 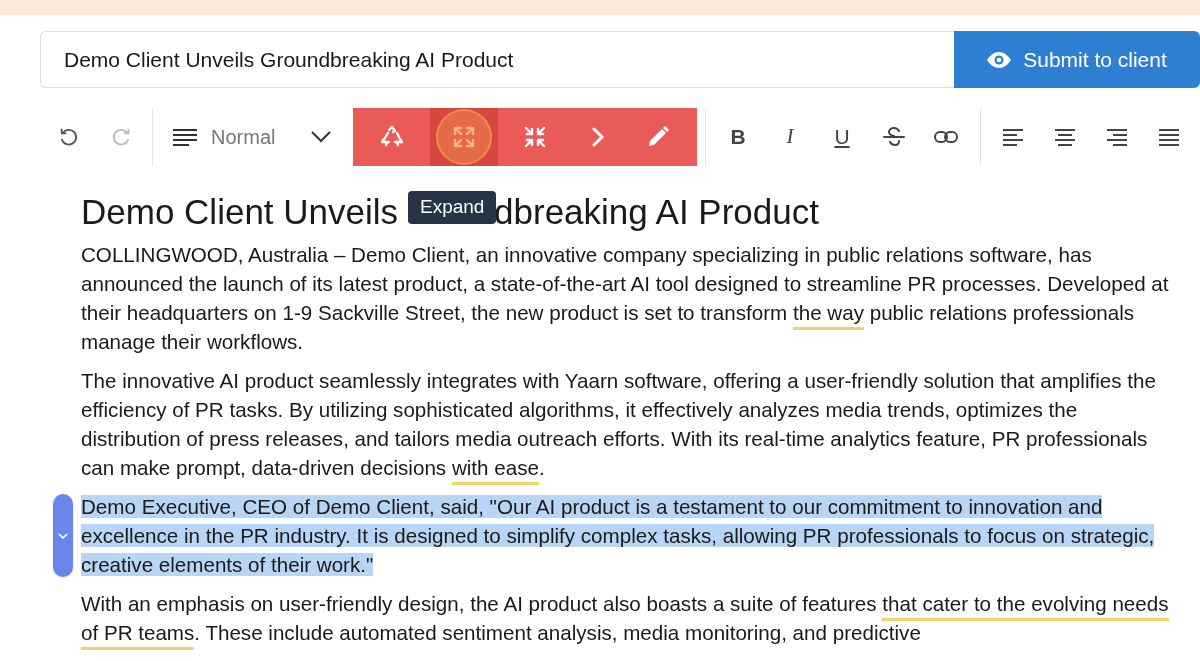 What do you see at coordinates (1169, 137) in the screenshot?
I see `align-justify-icon` at bounding box center [1169, 137].